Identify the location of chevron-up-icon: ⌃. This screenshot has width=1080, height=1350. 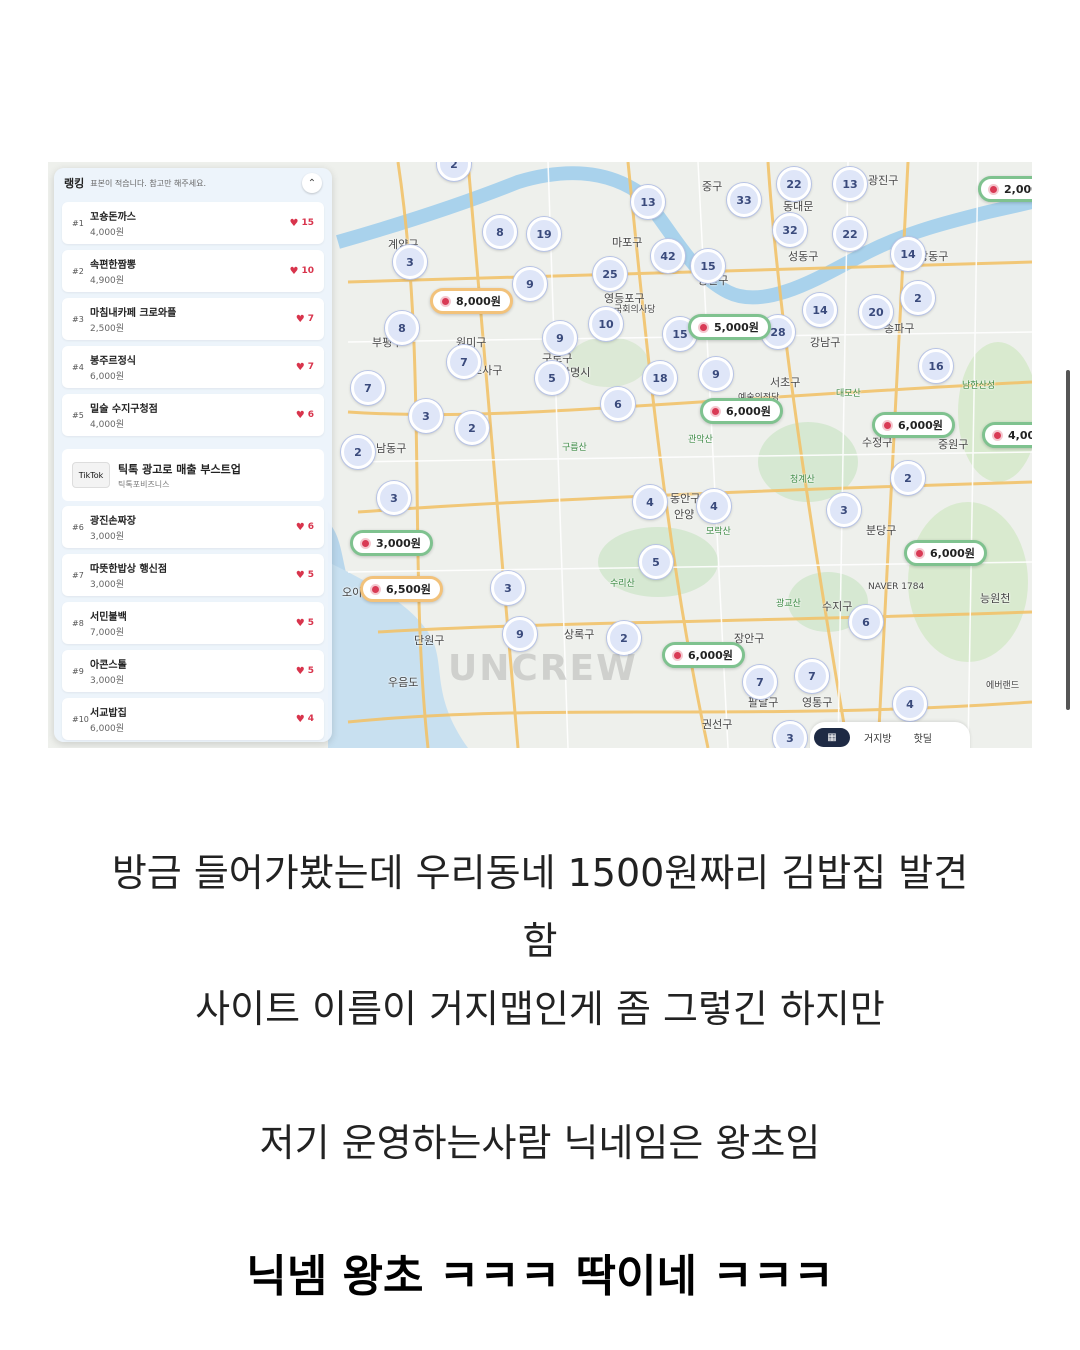
(312, 183).